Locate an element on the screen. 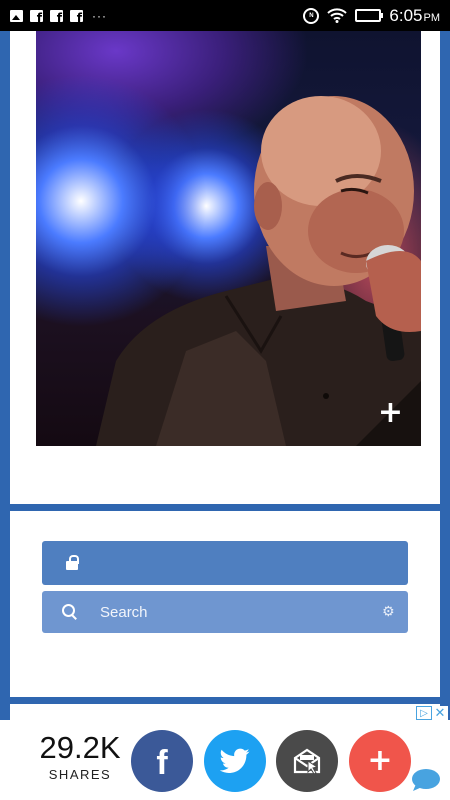 This screenshot has height=800, width=450. nfc-icon: N is located at coordinates (311, 15).